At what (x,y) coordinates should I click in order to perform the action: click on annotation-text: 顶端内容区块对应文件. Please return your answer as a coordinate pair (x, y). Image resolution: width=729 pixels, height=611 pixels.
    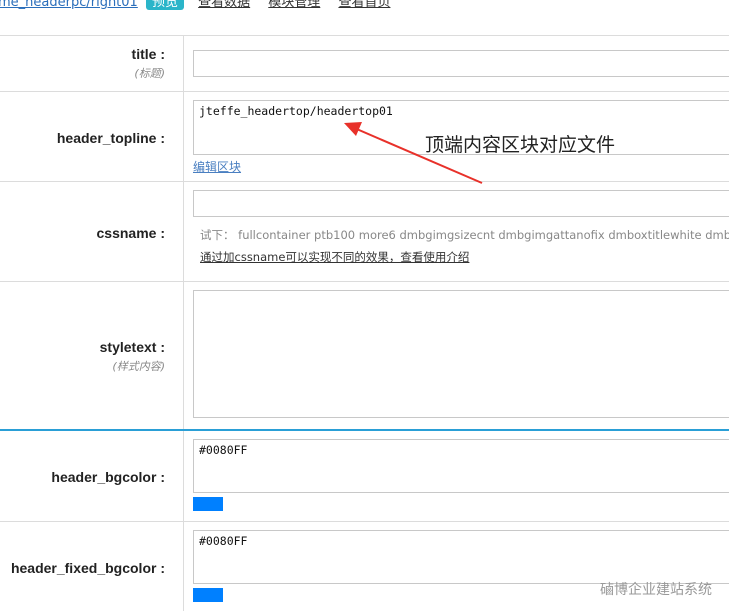
    Looking at the image, I should click on (520, 145).